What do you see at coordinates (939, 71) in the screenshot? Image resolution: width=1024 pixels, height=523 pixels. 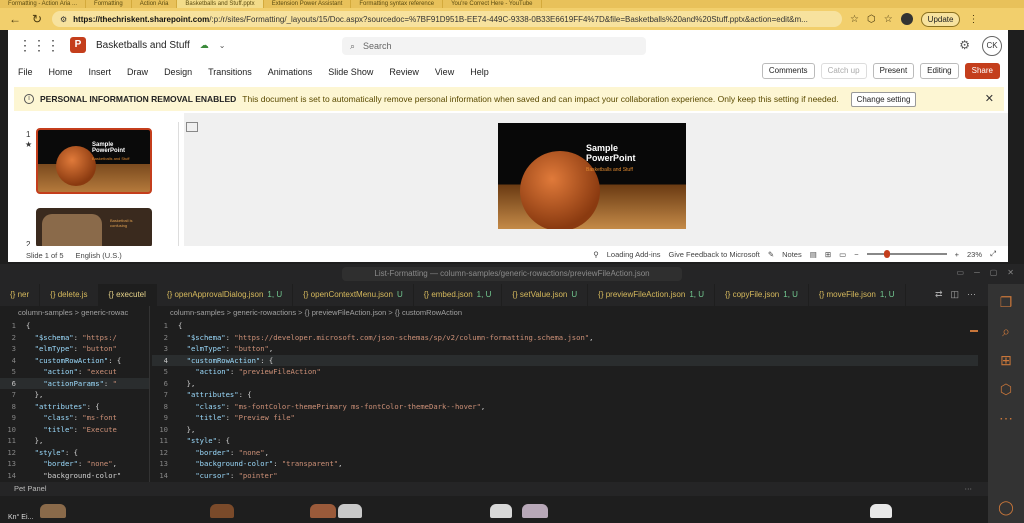 I see `editing-mode-button: Editing` at bounding box center [939, 71].